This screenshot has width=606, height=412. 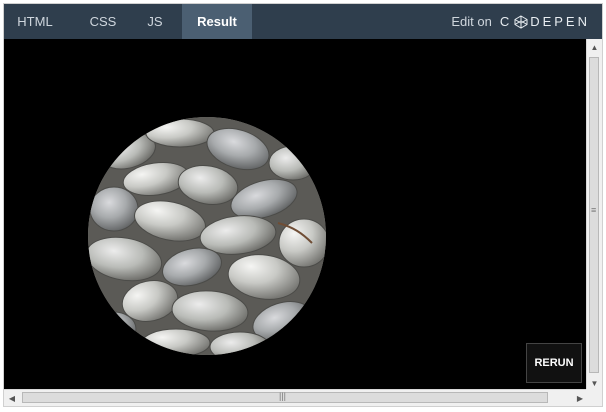 What do you see at coordinates (594, 397) in the screenshot?
I see `scrollbar-corner` at bounding box center [594, 397].